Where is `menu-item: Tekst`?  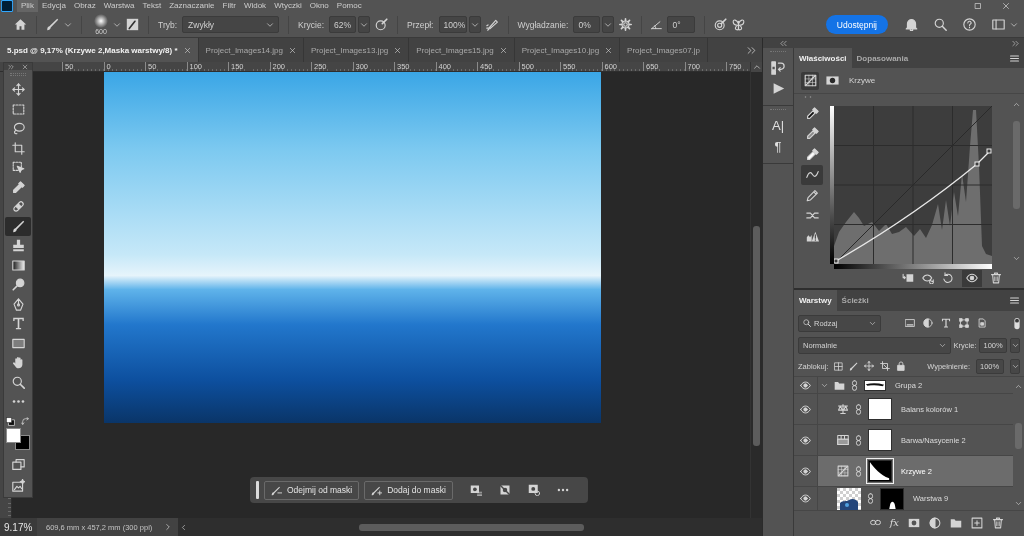
menu-item: Tekst is located at coordinates (152, 6).